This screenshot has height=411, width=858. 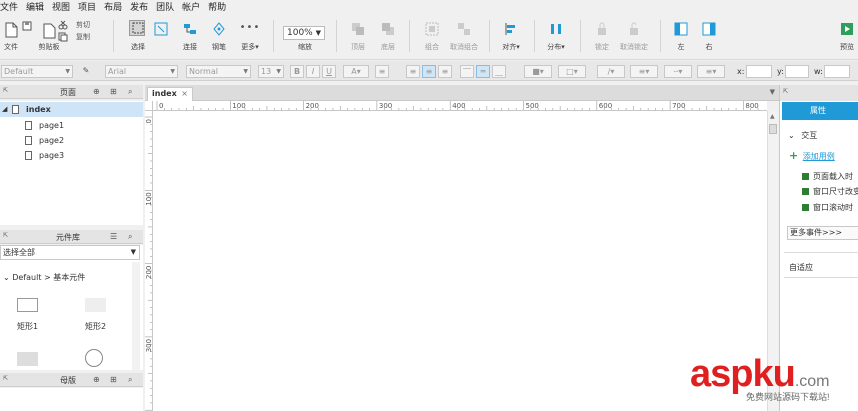 I want to click on send-to-bottom-button: 底层, so click(x=388, y=36).